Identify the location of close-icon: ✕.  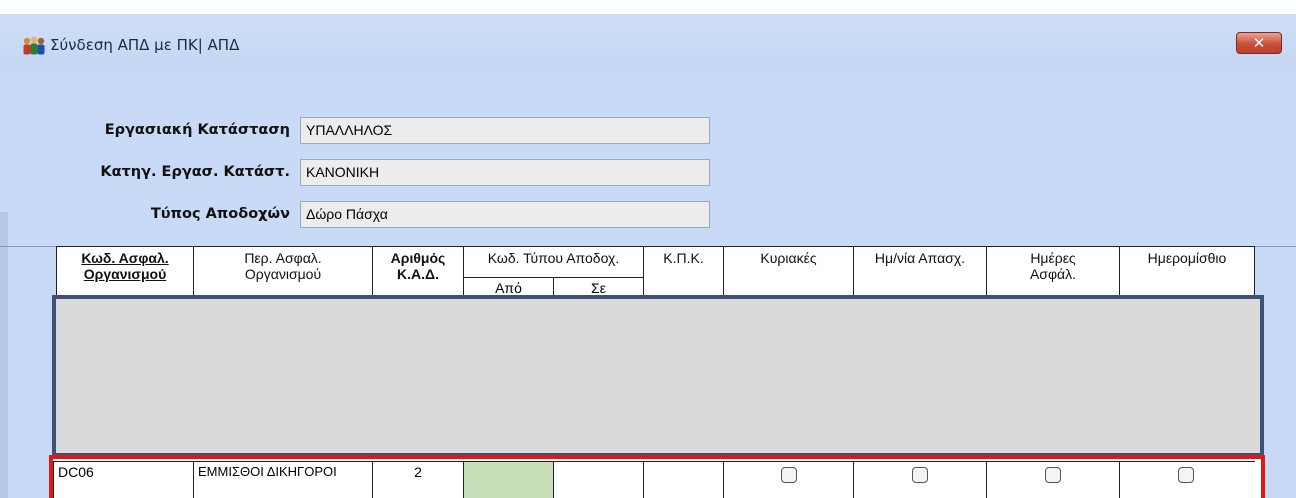
(1259, 43).